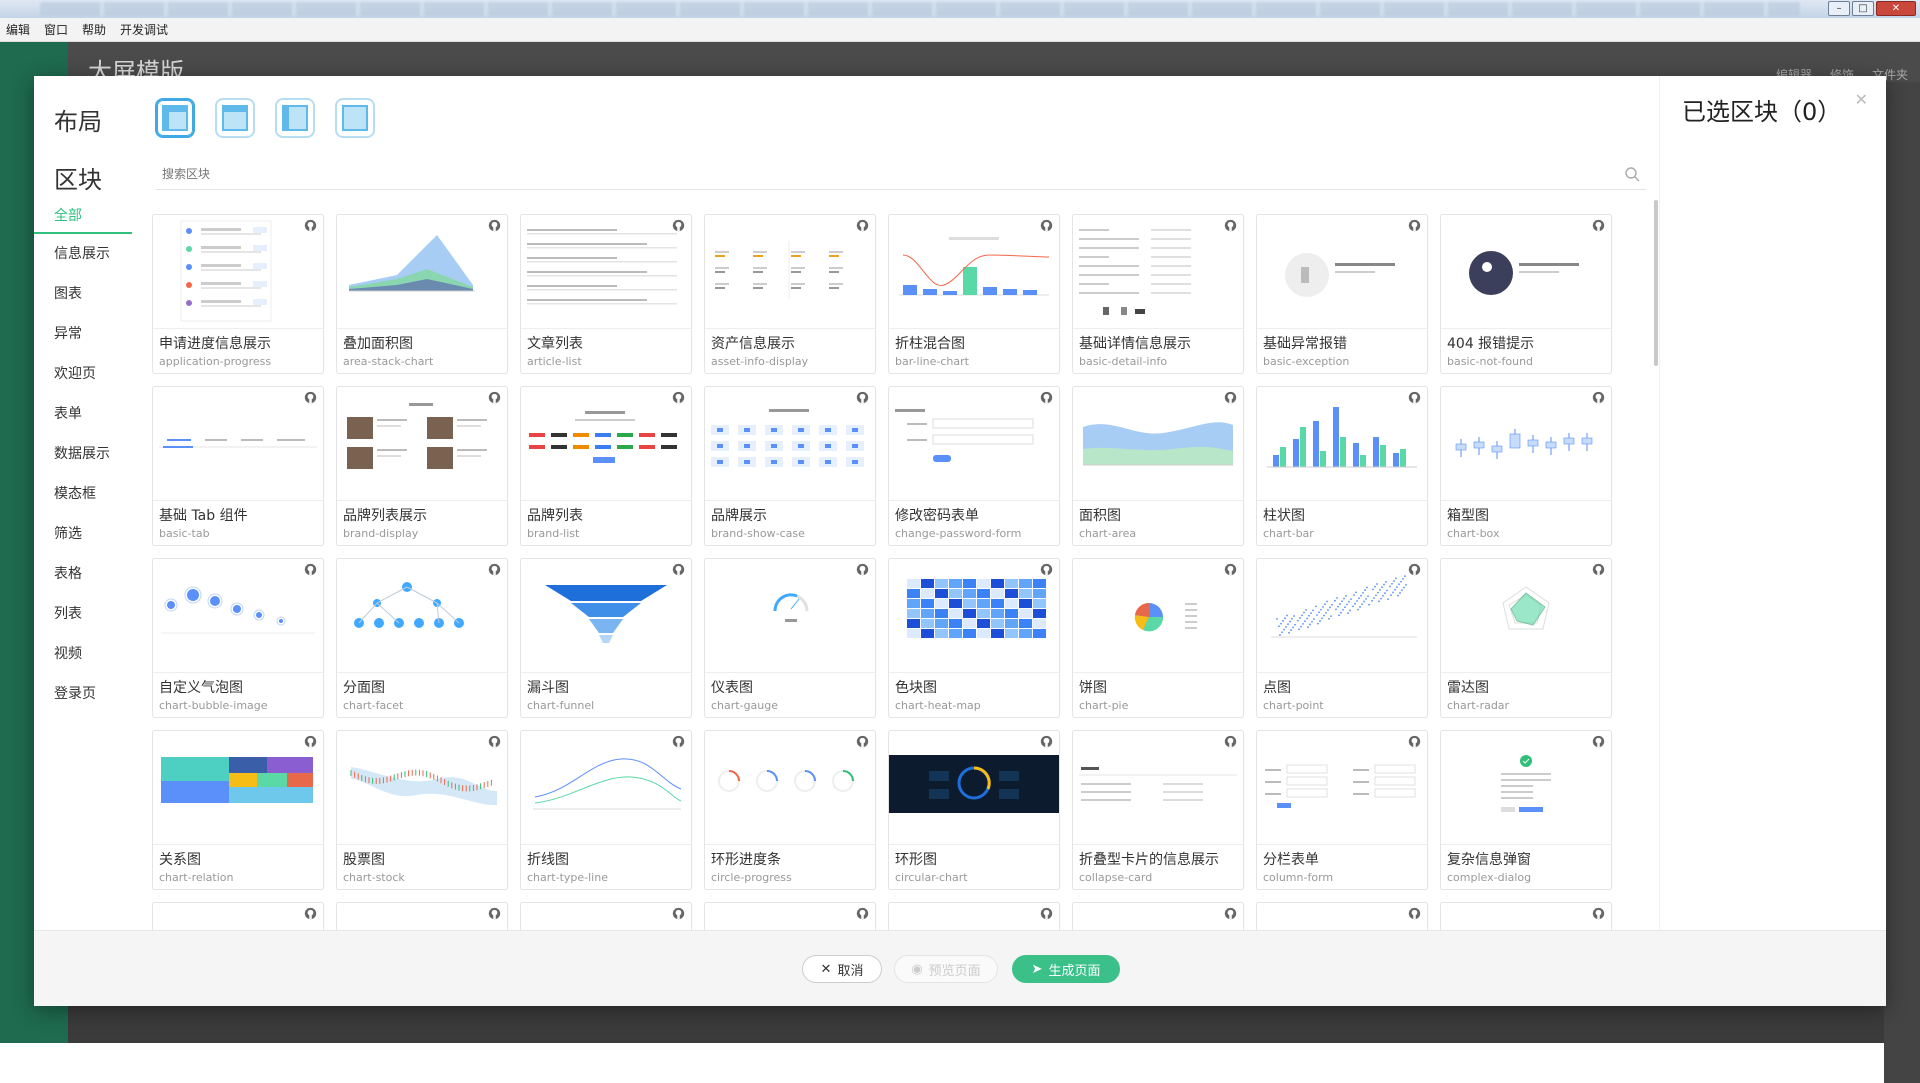 This screenshot has height=1083, width=1920. What do you see at coordinates (1342, 466) in the screenshot?
I see `block-card: 柱状图 chart-bar` at bounding box center [1342, 466].